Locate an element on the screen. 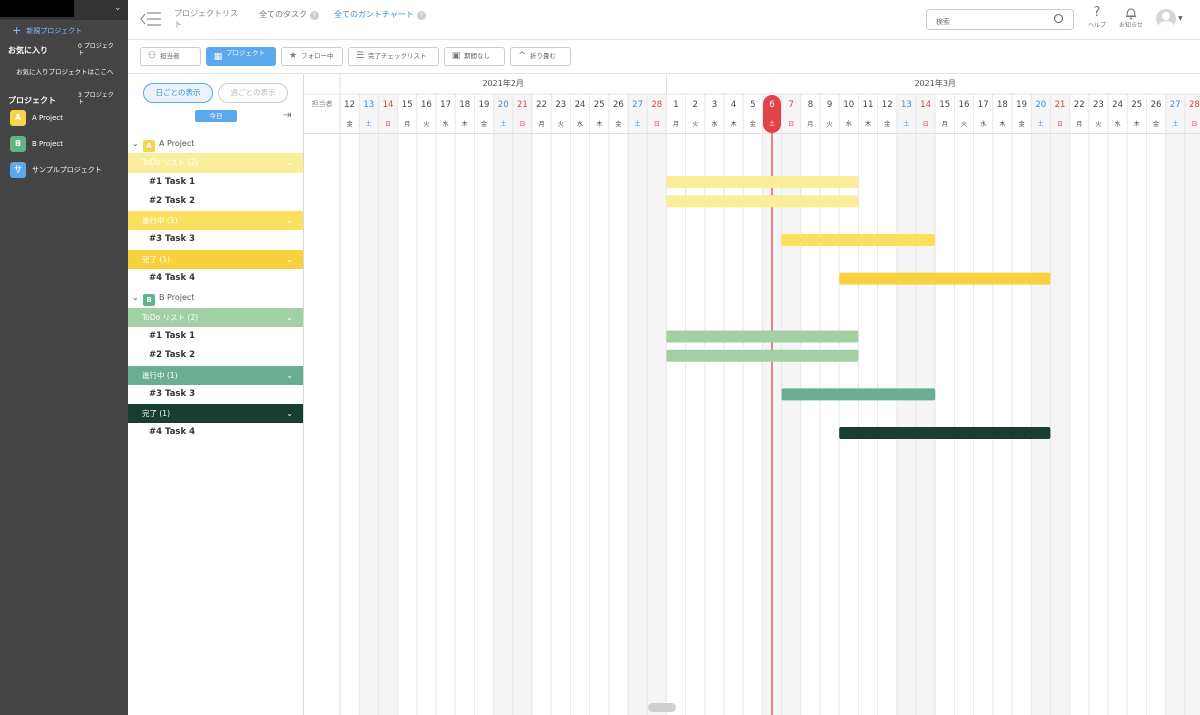 The width and height of the screenshot is (1200, 715). project-badge: B is located at coordinates (18, 144).